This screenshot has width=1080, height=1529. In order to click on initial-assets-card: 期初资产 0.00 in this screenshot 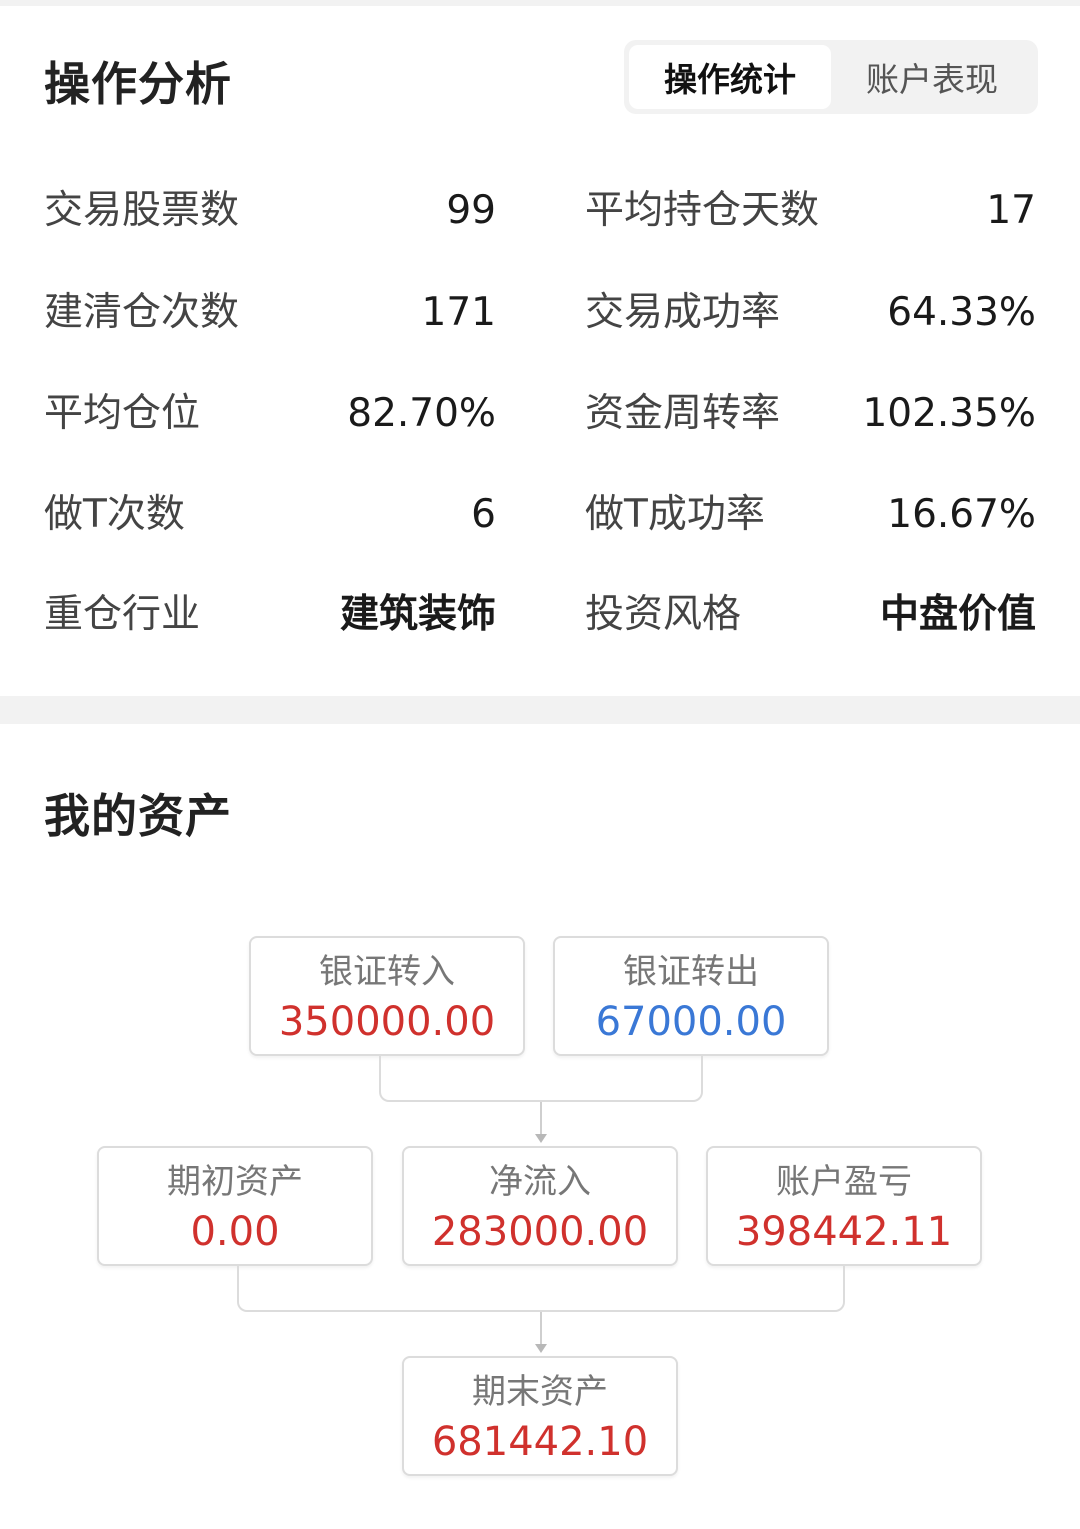, I will do `click(235, 1206)`.